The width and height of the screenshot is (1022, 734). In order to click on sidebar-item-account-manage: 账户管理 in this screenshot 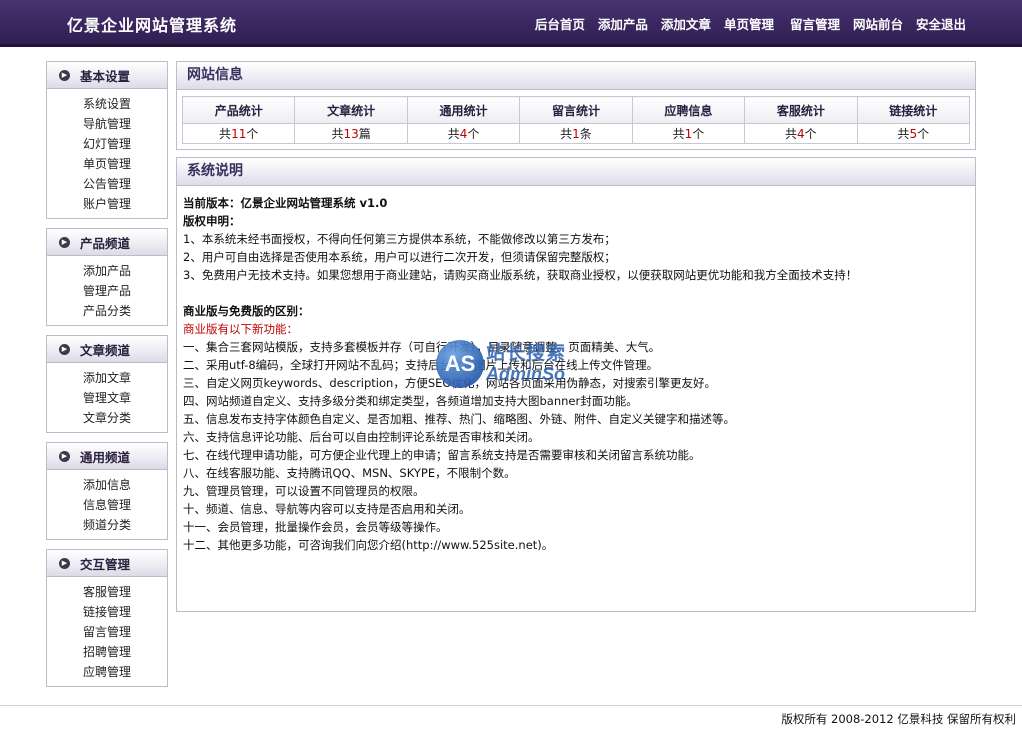, I will do `click(125, 204)`.